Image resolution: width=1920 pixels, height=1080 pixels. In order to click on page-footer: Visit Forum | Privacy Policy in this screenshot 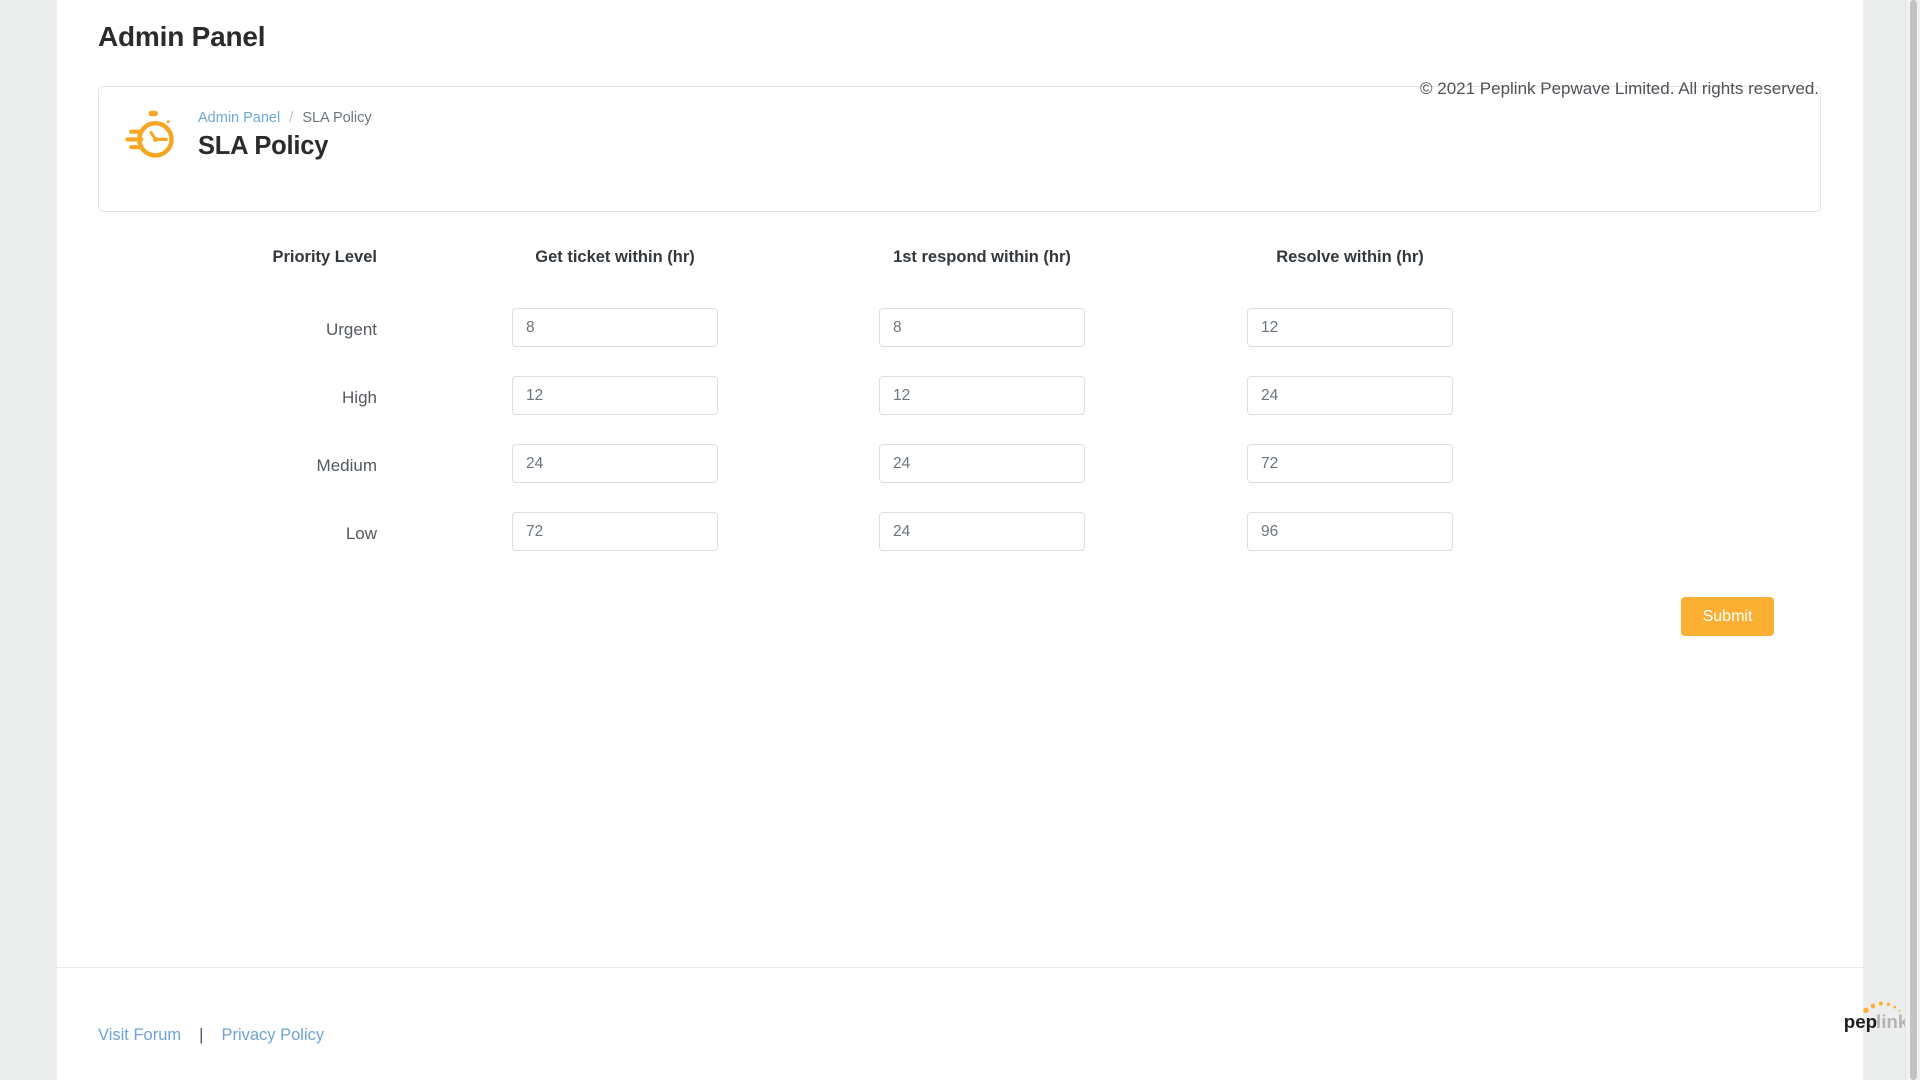, I will do `click(960, 1023)`.